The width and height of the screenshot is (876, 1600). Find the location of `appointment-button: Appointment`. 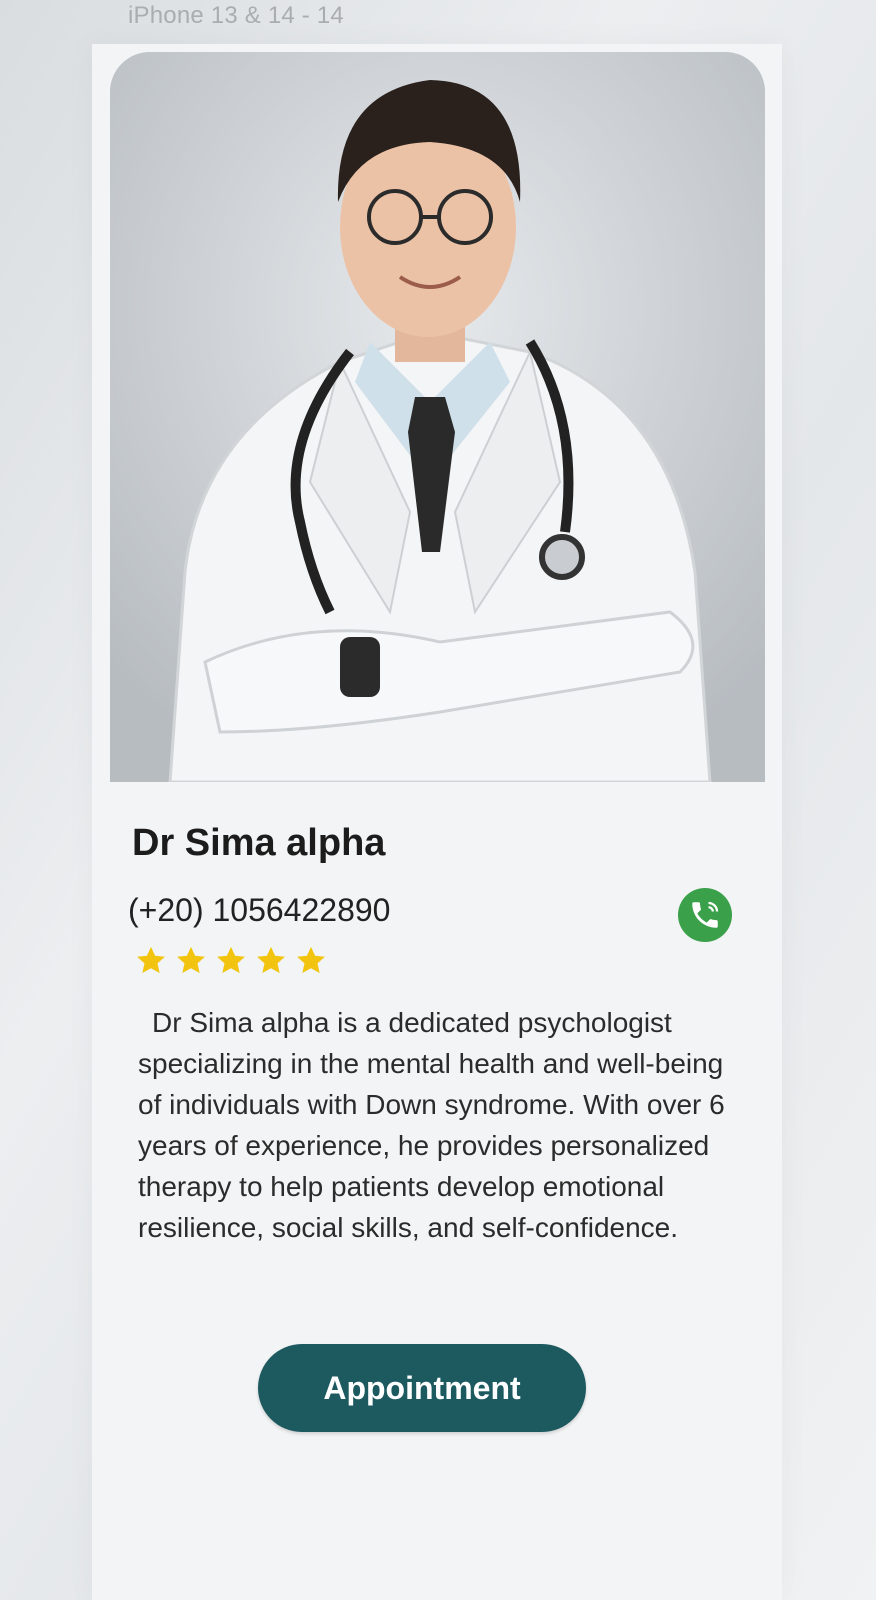

appointment-button: Appointment is located at coordinates (422, 1388).